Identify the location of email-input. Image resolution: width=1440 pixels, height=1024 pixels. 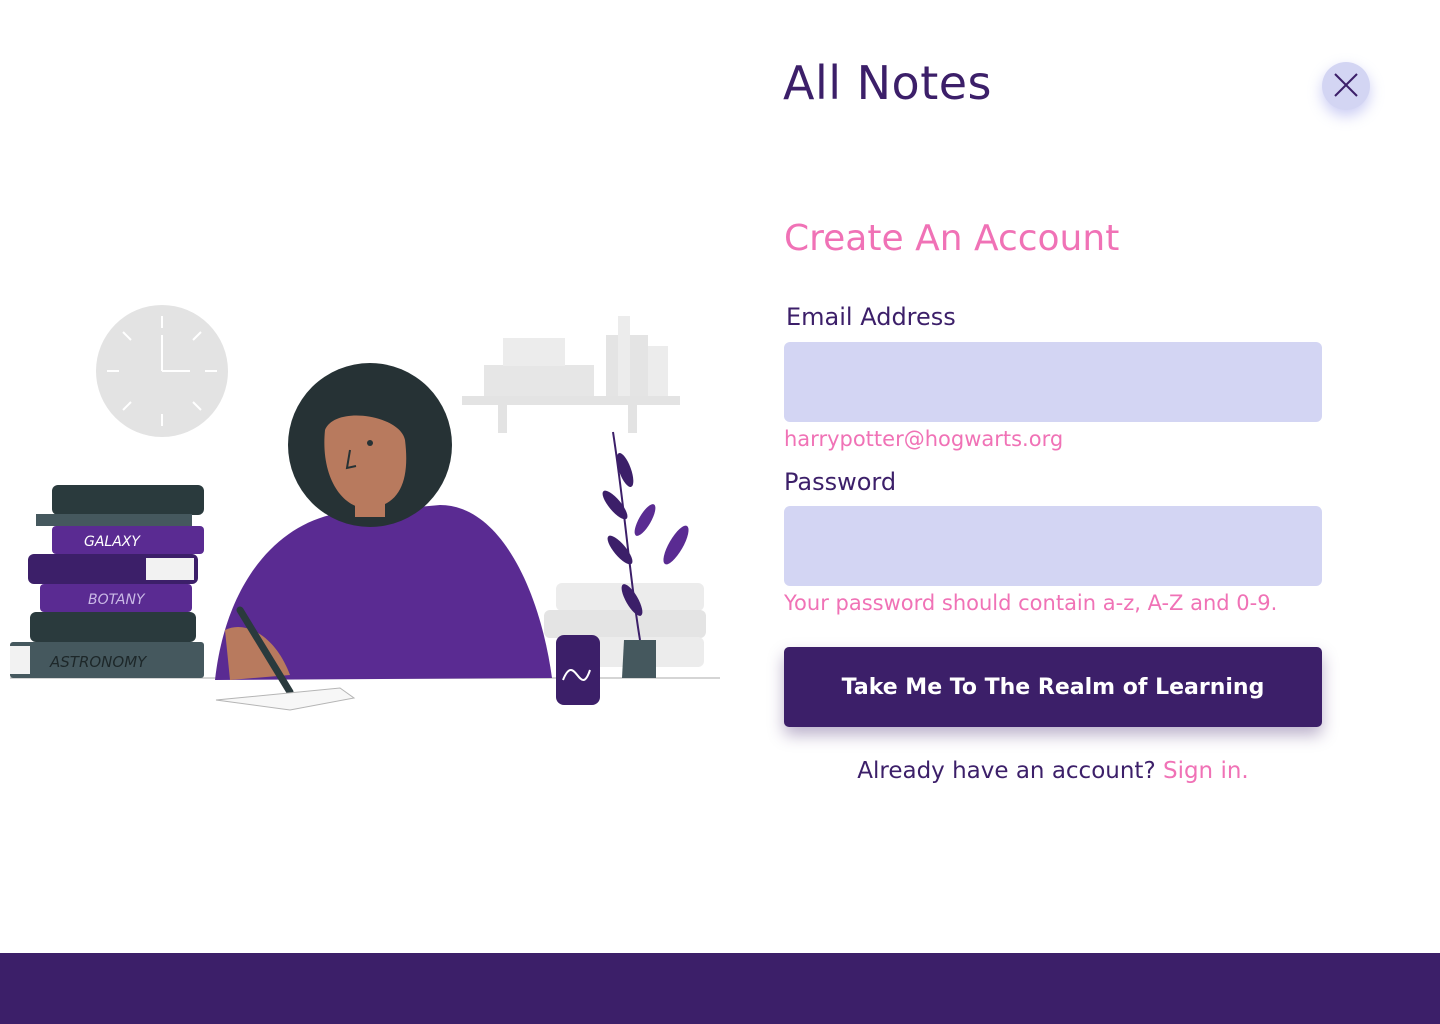
(1053, 382).